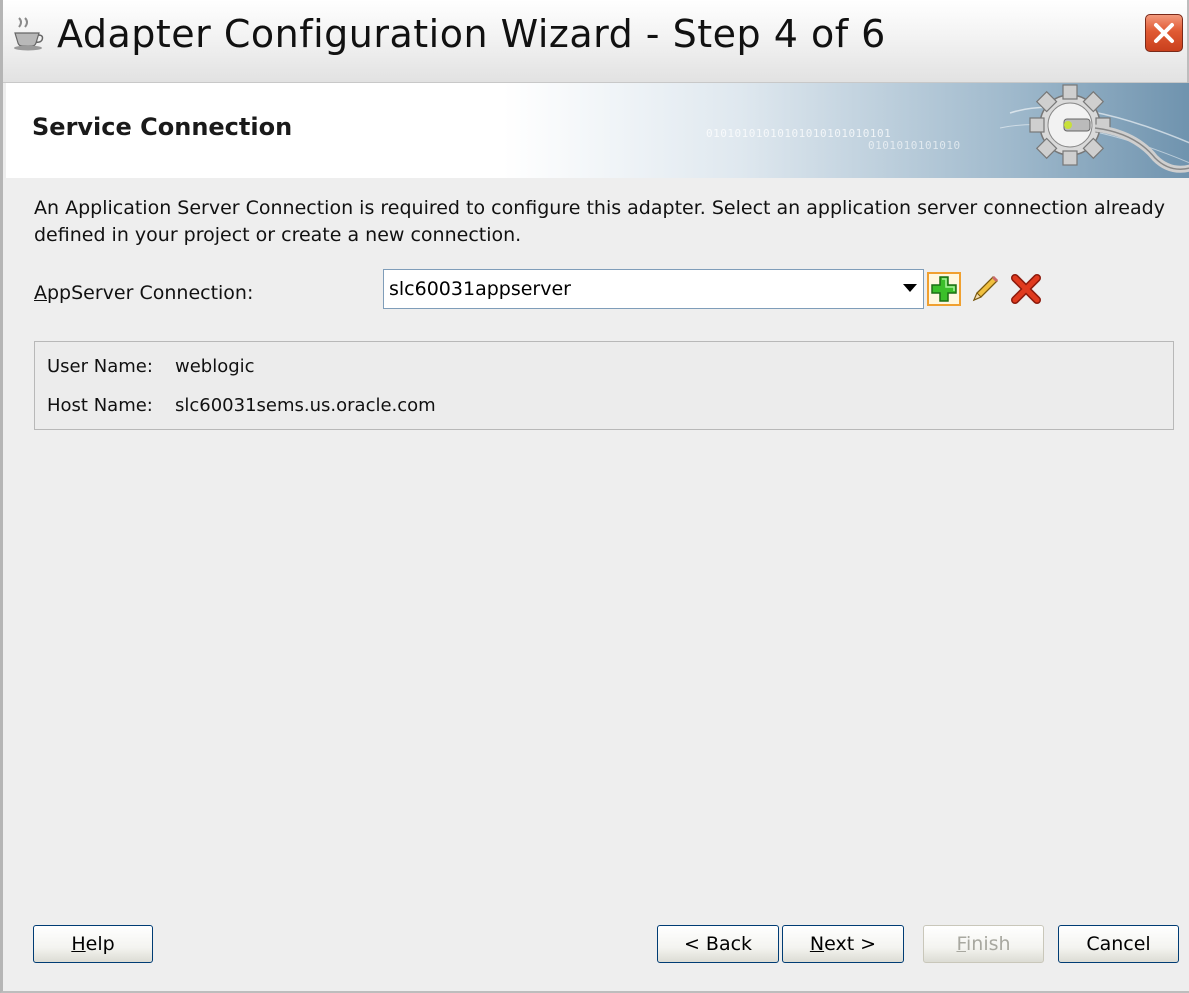  I want to click on pencil-icon, so click(985, 288).